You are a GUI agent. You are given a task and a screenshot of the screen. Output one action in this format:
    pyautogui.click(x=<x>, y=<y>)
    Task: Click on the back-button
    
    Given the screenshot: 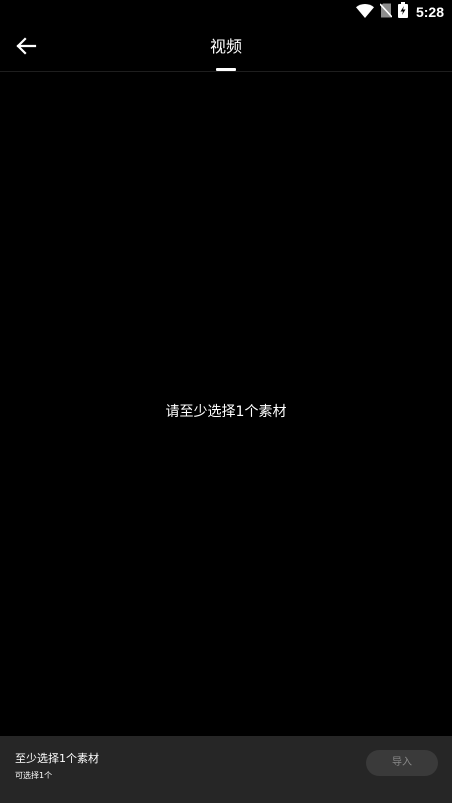 What is the action you would take?
    pyautogui.click(x=26, y=48)
    